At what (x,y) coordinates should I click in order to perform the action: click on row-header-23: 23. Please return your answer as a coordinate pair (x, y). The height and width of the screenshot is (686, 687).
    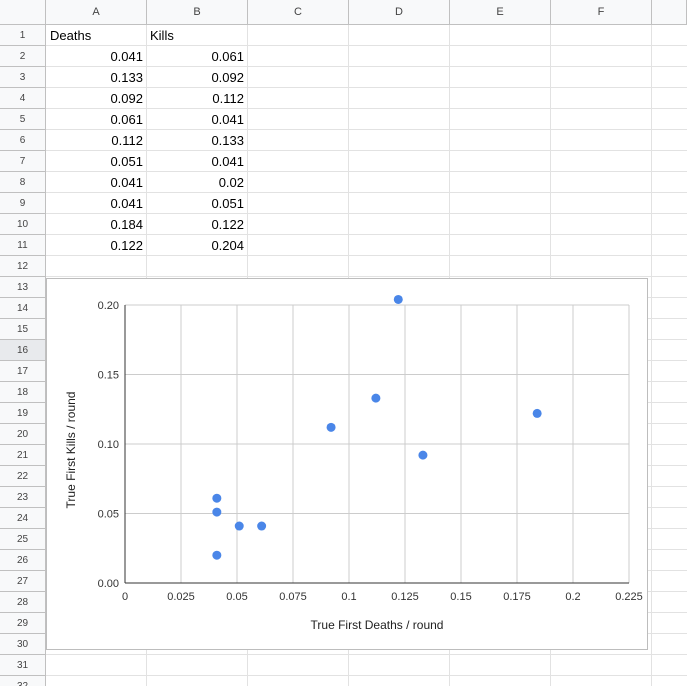
    Looking at the image, I should click on (23, 497).